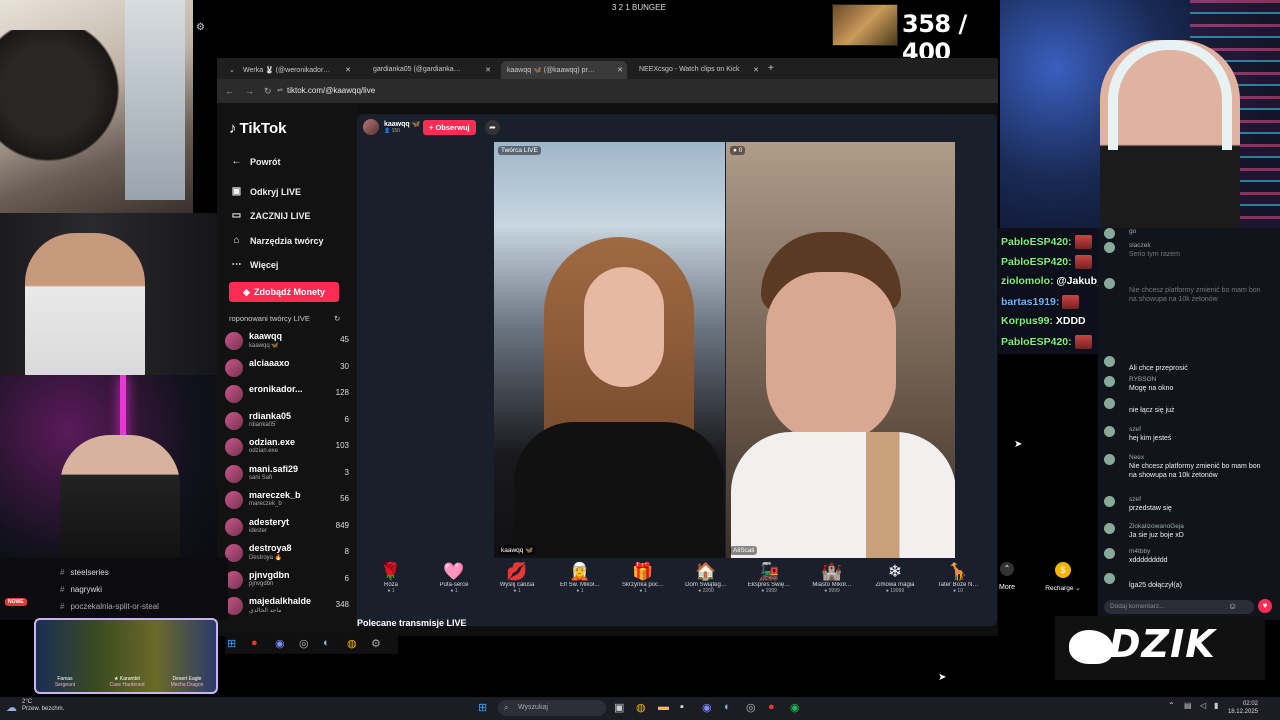  What do you see at coordinates (431, 70) in the screenshot?
I see `tab-gardianka: gardianka05 (@gardianka… ✕` at bounding box center [431, 70].